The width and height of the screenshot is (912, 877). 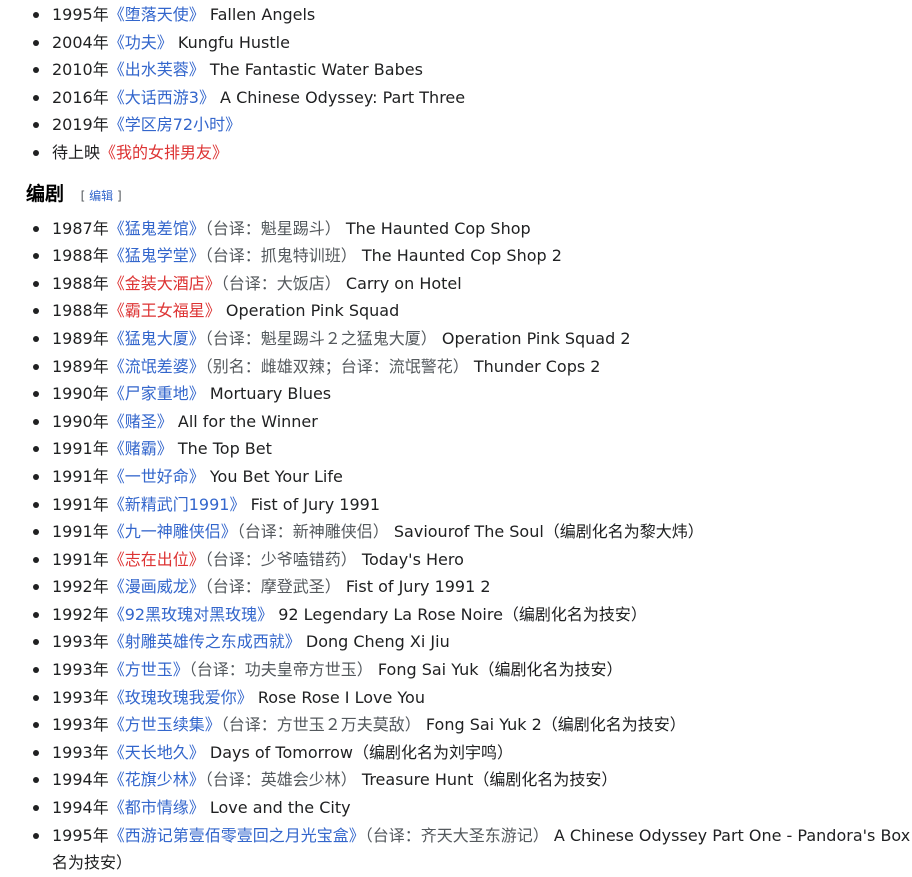 What do you see at coordinates (456, 698) in the screenshot?
I see `list-item: 1993年《玫瑰玫瑰我爱你》 Rose Rose I Love You` at bounding box center [456, 698].